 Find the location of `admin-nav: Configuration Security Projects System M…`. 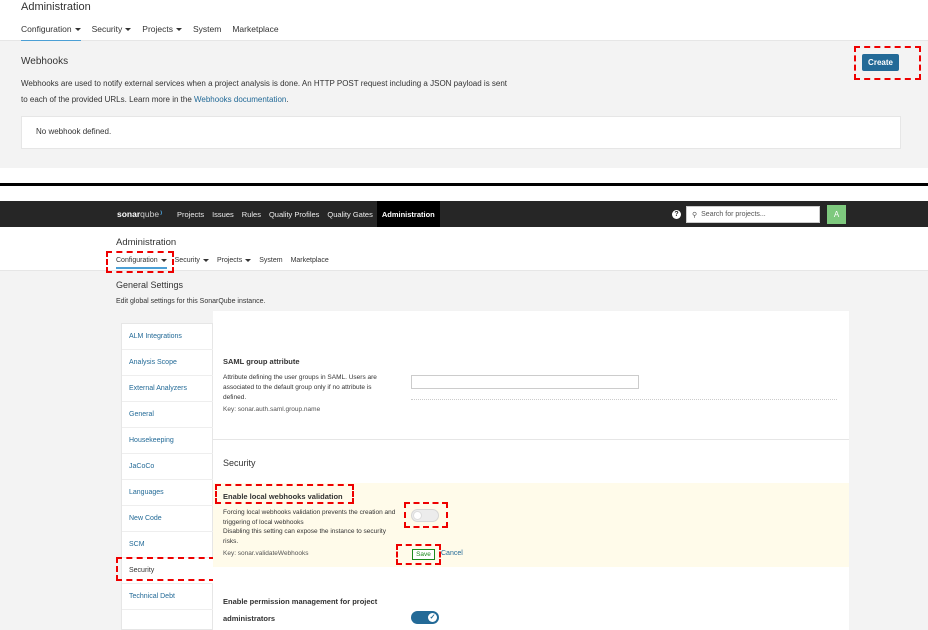

admin-nav: Configuration Security Projects System M… is located at coordinates (150, 33).